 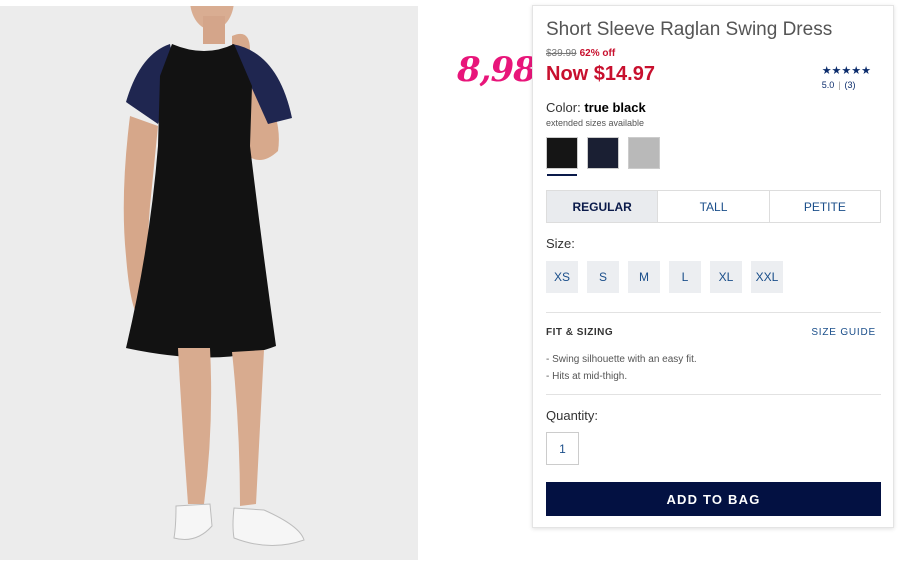 I want to click on size-label: Size:, so click(x=560, y=243).